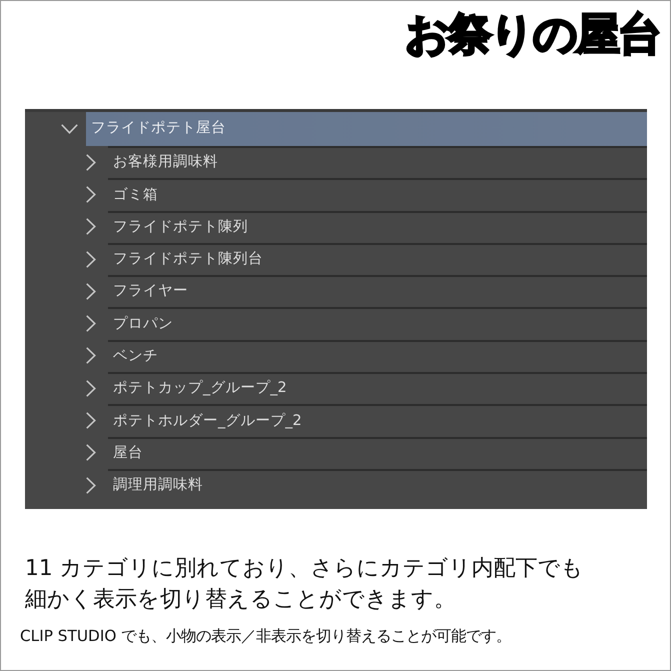 The height and width of the screenshot is (671, 671). Describe the element at coordinates (377, 291) in the screenshot. I see `tree-item: フライヤー` at that location.